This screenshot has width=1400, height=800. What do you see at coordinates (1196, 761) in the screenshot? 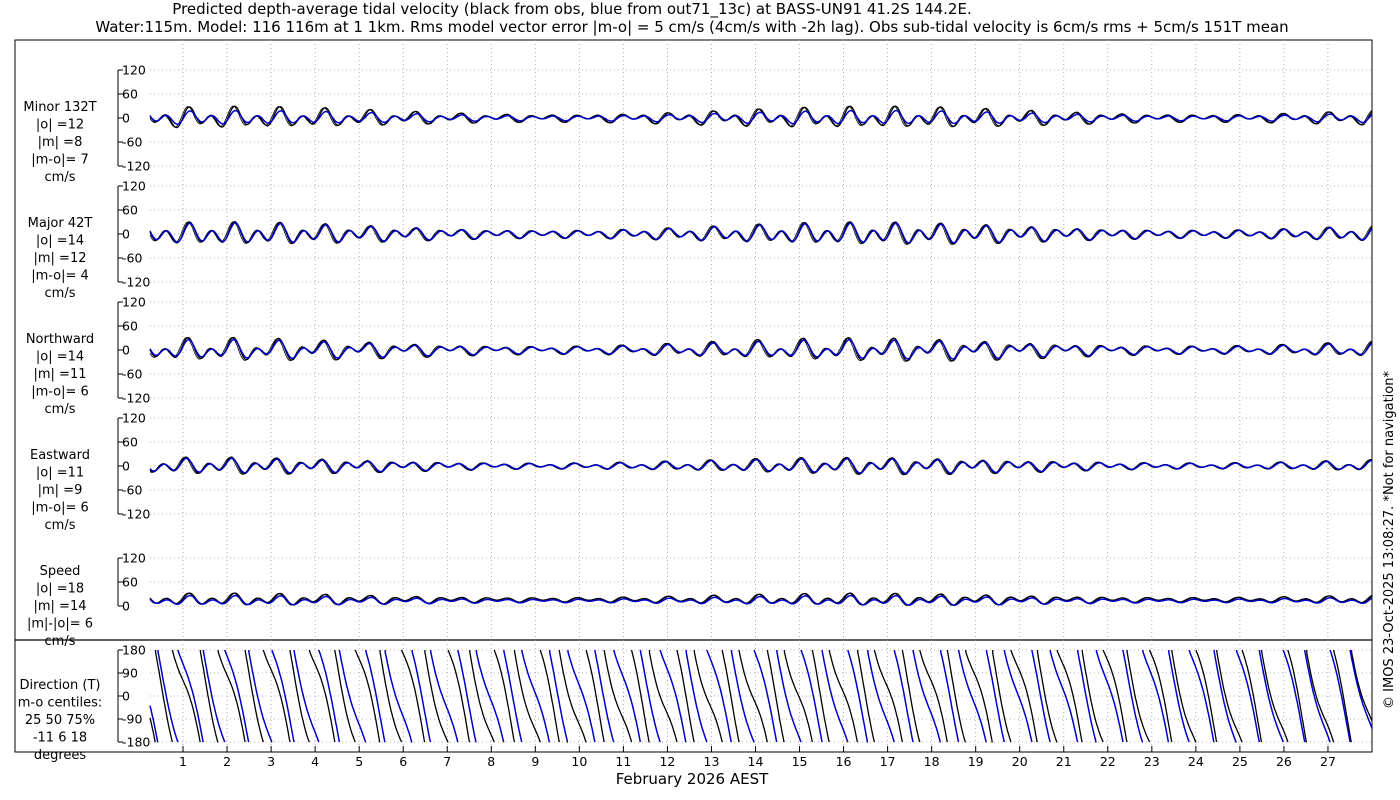
I see `x-tick-label: 24` at bounding box center [1196, 761].